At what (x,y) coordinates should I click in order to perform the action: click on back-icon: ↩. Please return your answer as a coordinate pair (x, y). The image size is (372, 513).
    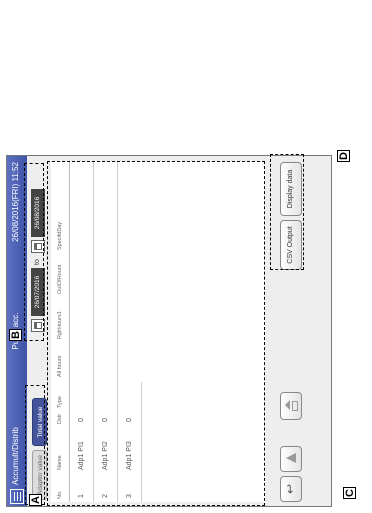
    Looking at the image, I should click on (291, 489).